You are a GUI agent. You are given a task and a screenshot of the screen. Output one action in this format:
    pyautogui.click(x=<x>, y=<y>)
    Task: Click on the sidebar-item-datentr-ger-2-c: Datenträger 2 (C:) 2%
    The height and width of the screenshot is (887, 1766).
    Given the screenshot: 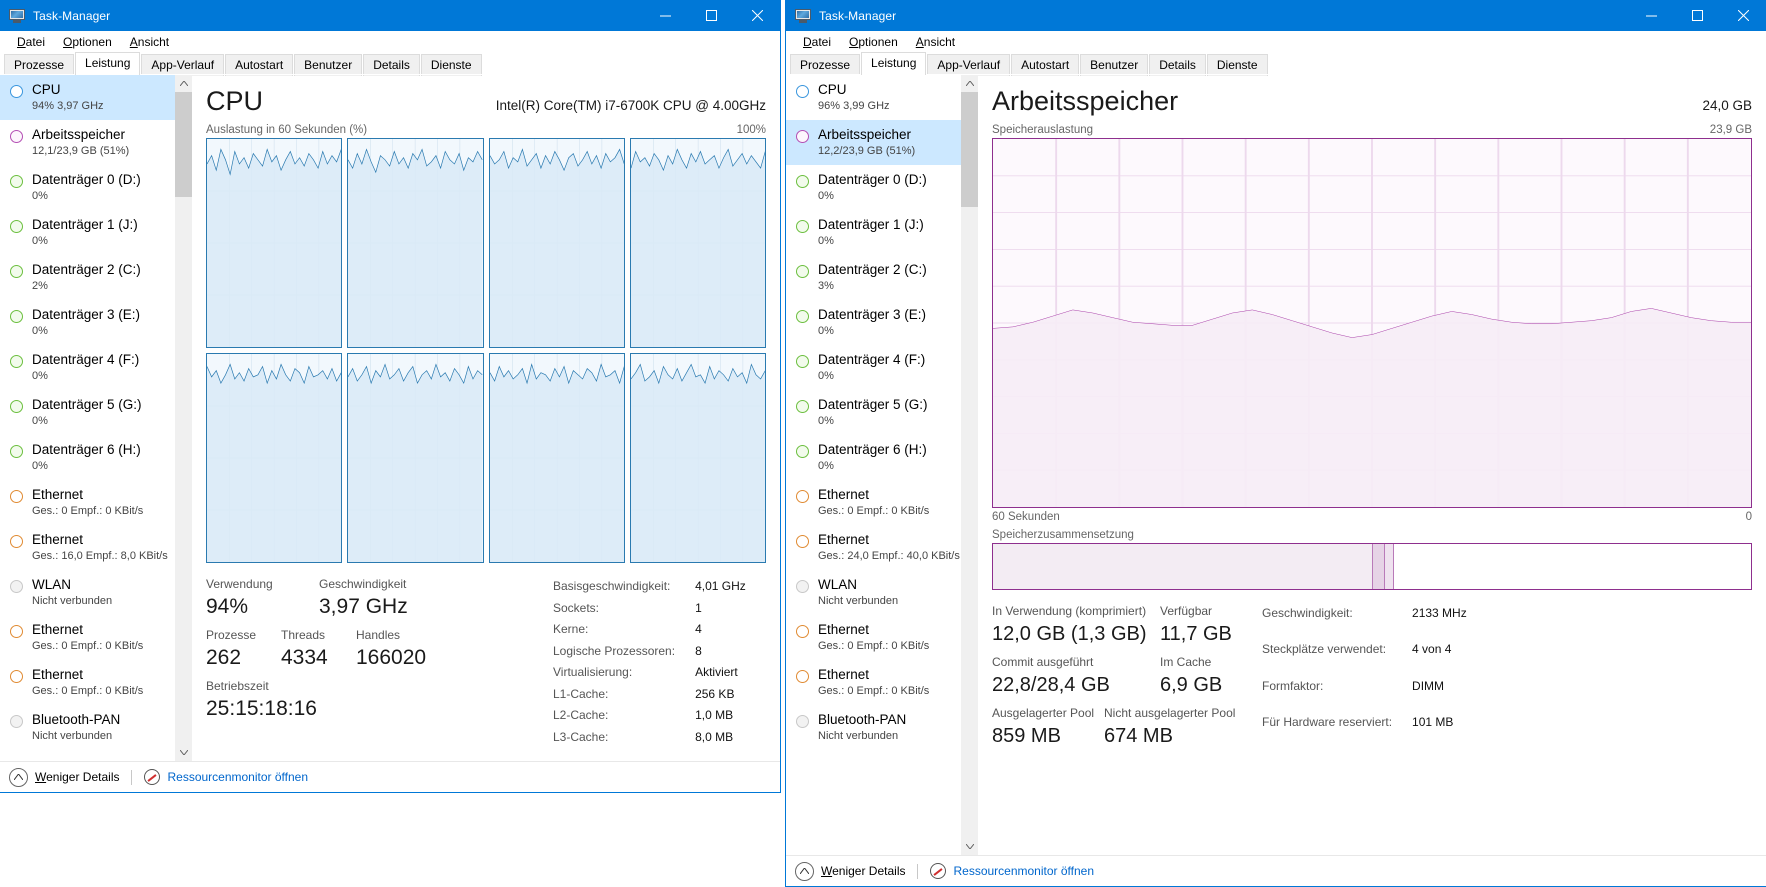 What is the action you would take?
    pyautogui.click(x=87, y=277)
    